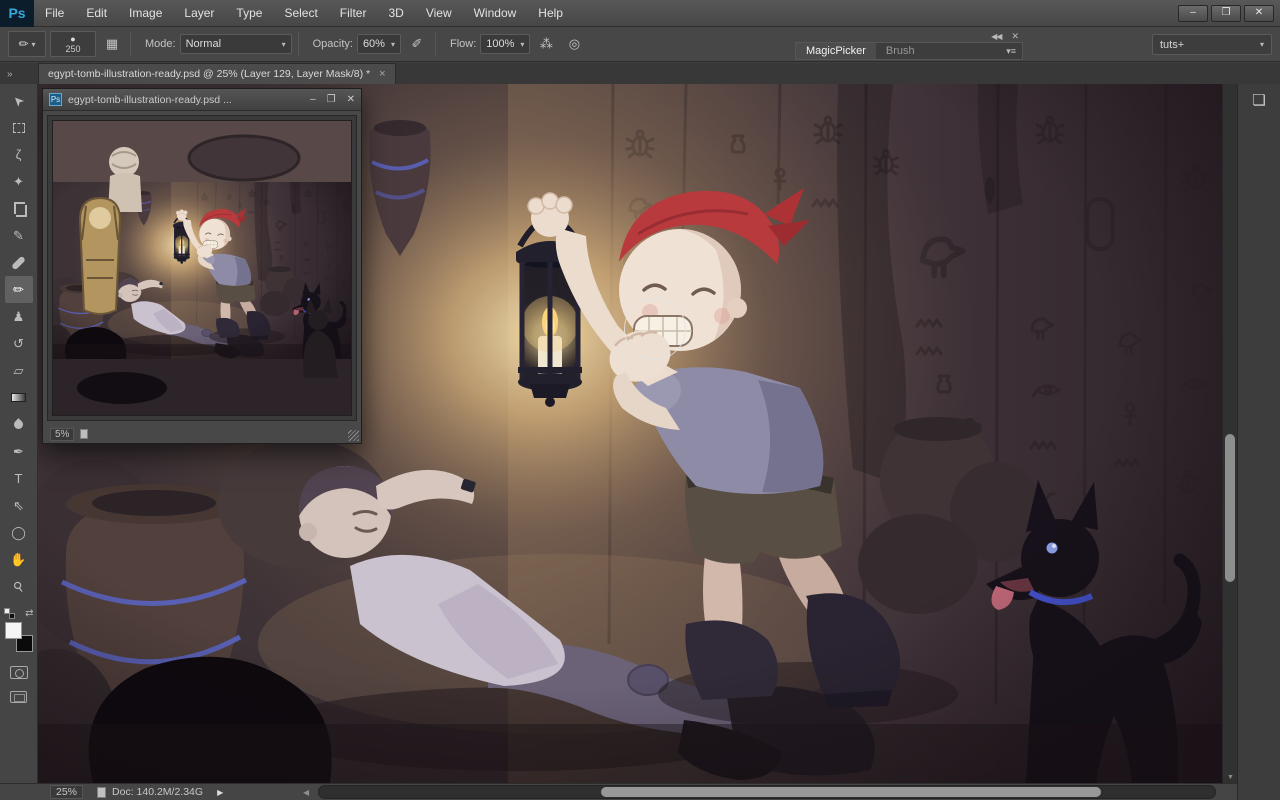 This screenshot has height=800, width=1280. I want to click on doc-info-icon, so click(84, 434).